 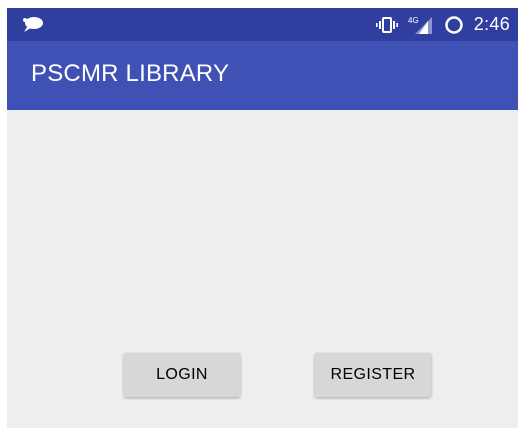 What do you see at coordinates (491, 24) in the screenshot?
I see `status-time: 2:46` at bounding box center [491, 24].